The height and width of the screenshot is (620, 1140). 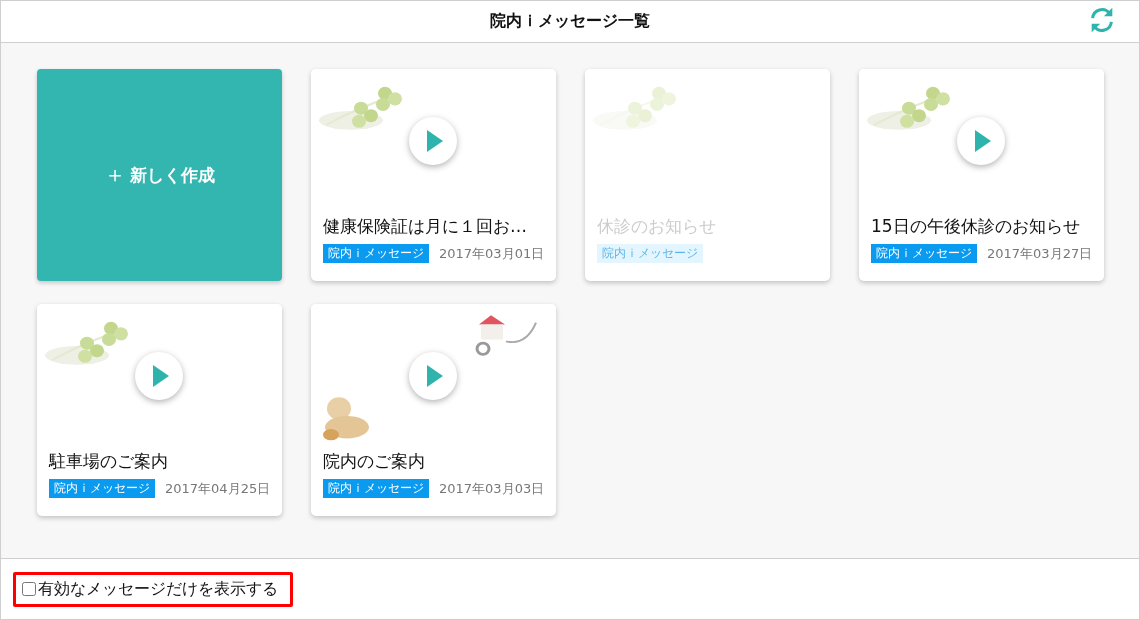 What do you see at coordinates (975, 226) in the screenshot?
I see `message-title: 15日の午後休診のお知らせ` at bounding box center [975, 226].